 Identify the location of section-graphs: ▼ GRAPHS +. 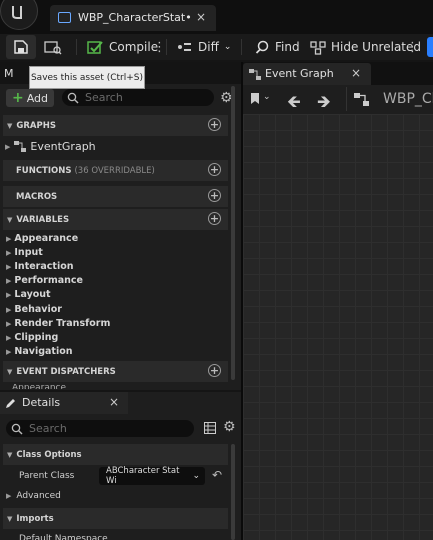
(115, 125).